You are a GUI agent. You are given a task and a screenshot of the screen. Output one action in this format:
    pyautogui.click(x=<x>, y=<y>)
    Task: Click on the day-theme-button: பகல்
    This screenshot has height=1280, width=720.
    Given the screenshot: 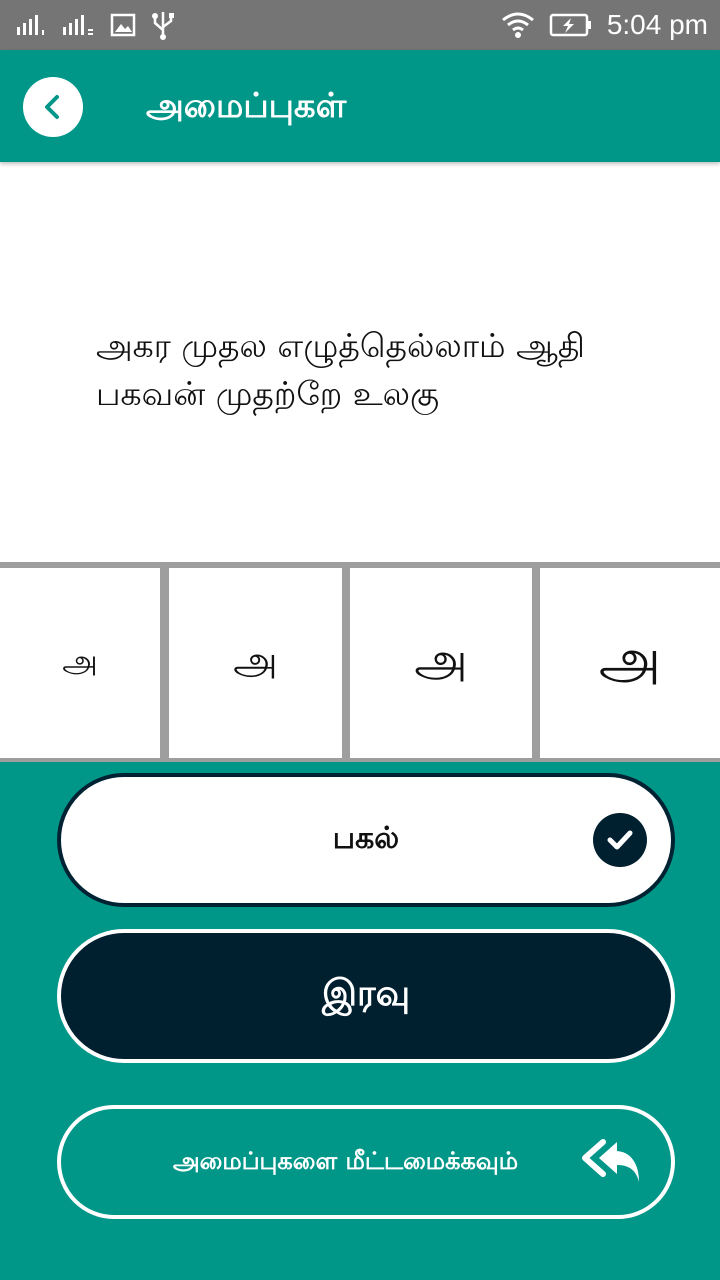 What is the action you would take?
    pyautogui.click(x=366, y=840)
    